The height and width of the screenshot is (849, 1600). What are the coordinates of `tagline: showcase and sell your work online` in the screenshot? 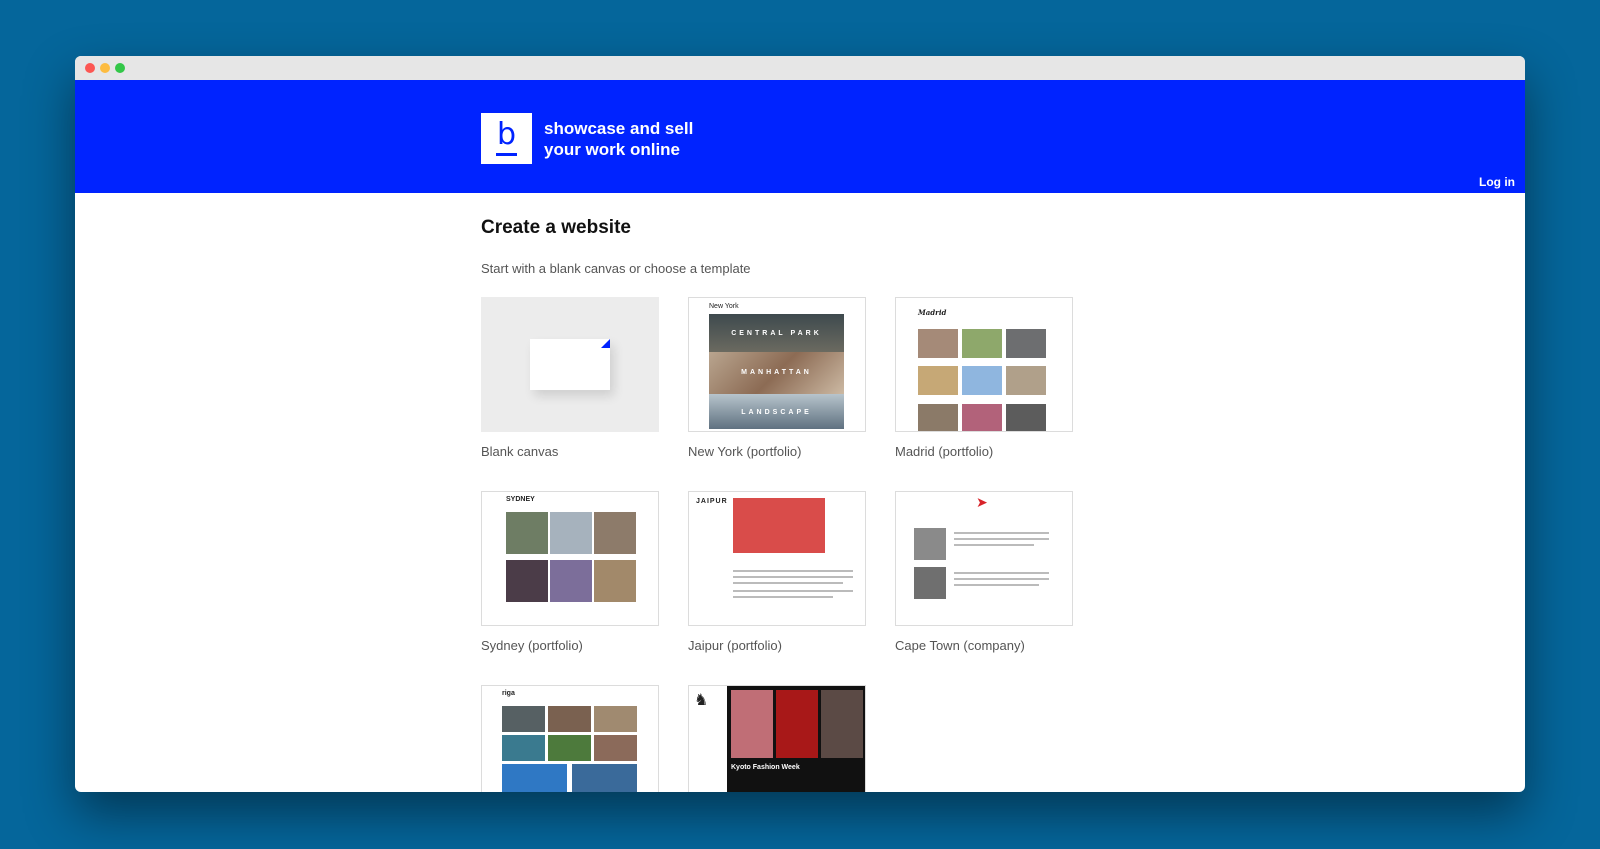 It's located at (644, 139).